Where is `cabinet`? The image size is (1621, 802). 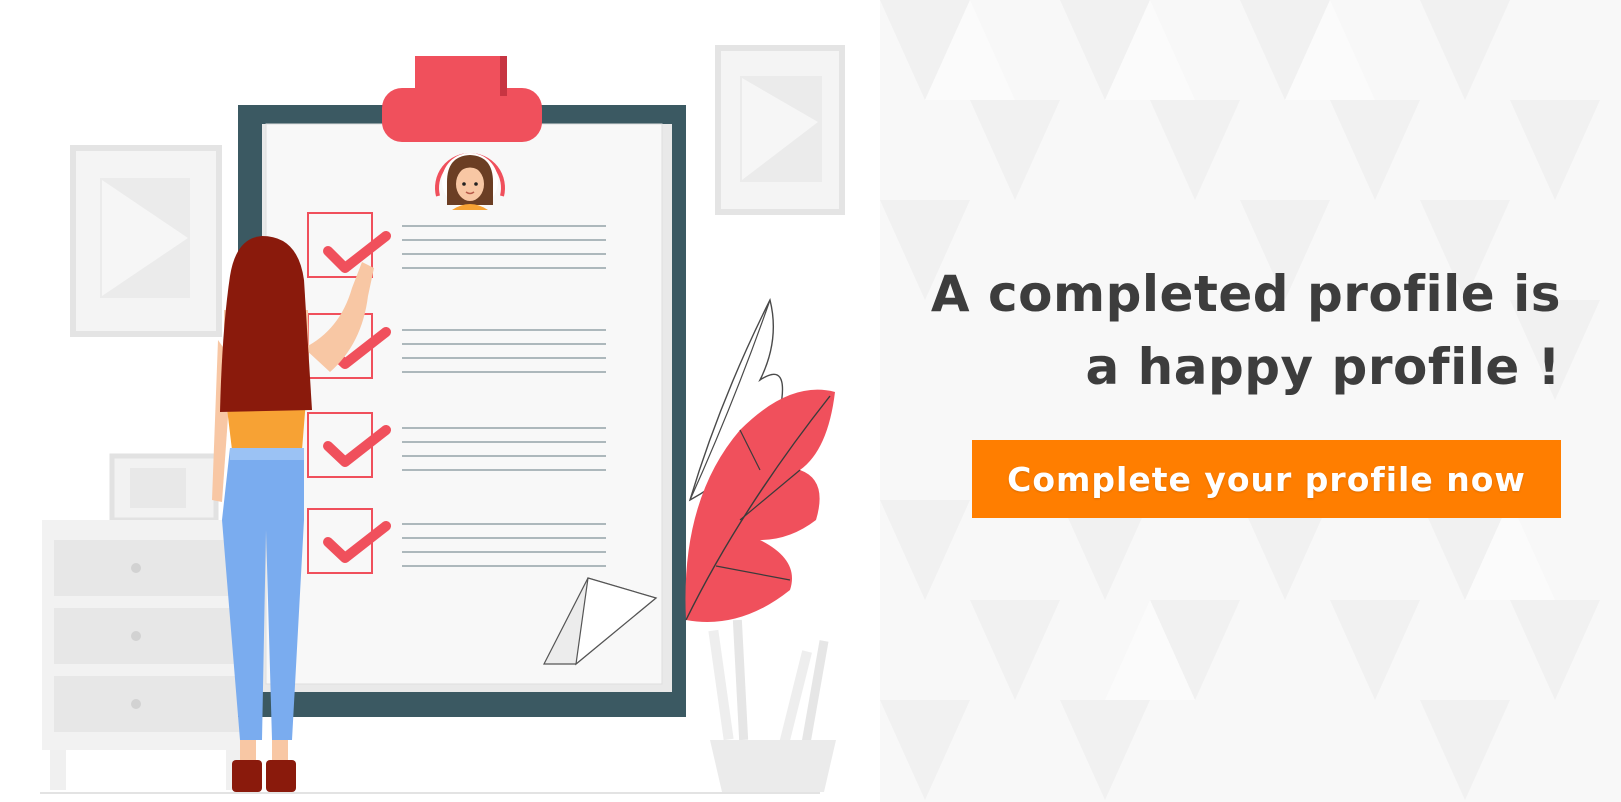
cabinet is located at coordinates (147, 655).